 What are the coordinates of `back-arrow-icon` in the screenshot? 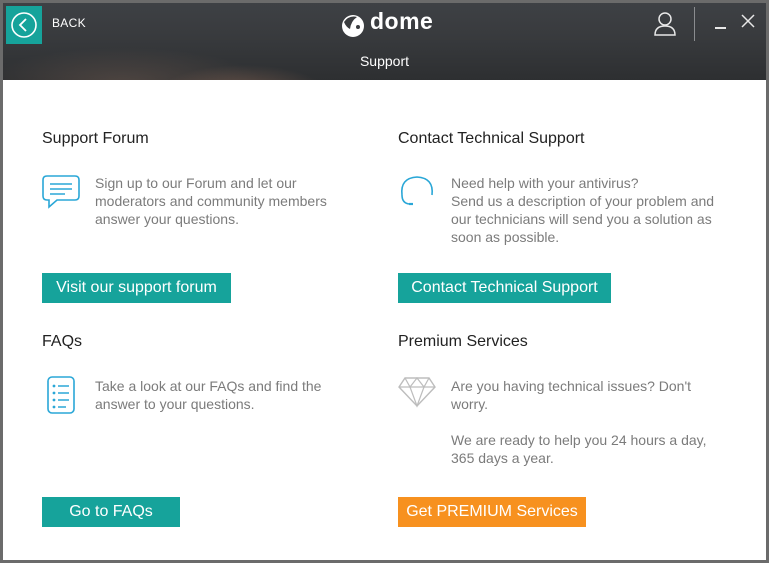 It's located at (24, 25).